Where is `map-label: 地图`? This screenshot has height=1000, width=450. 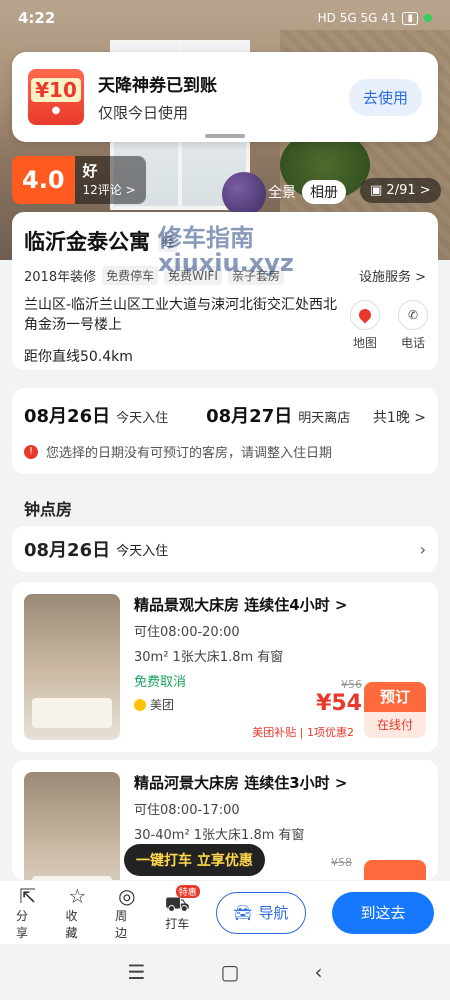
map-label: 地图 is located at coordinates (364, 343).